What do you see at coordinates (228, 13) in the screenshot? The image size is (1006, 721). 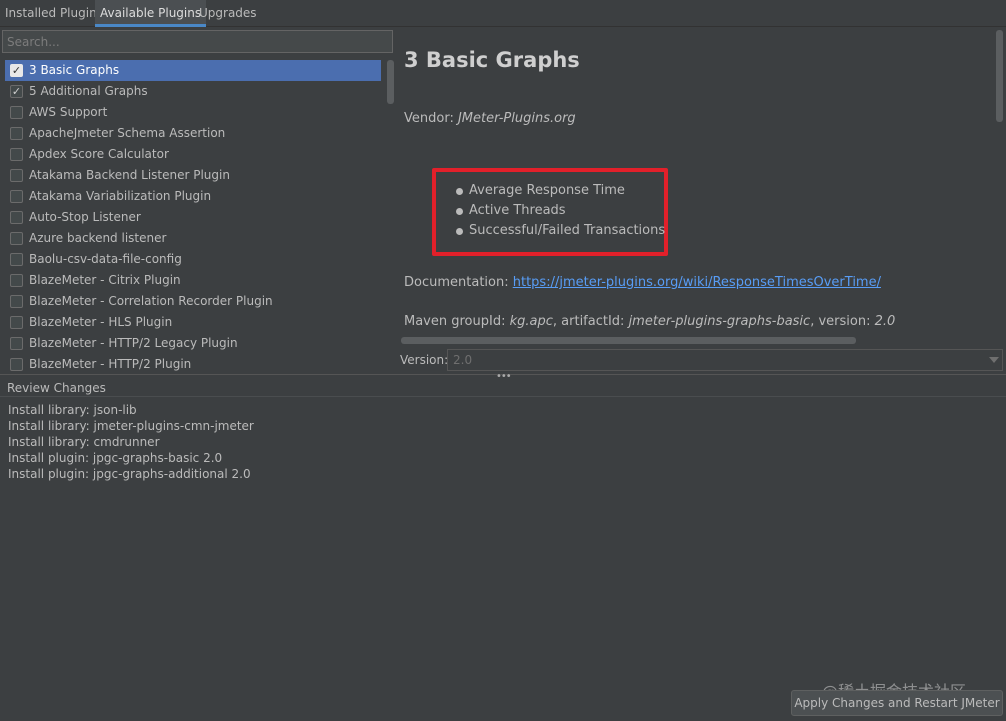 I see `tab-upgrades: Upgrades` at bounding box center [228, 13].